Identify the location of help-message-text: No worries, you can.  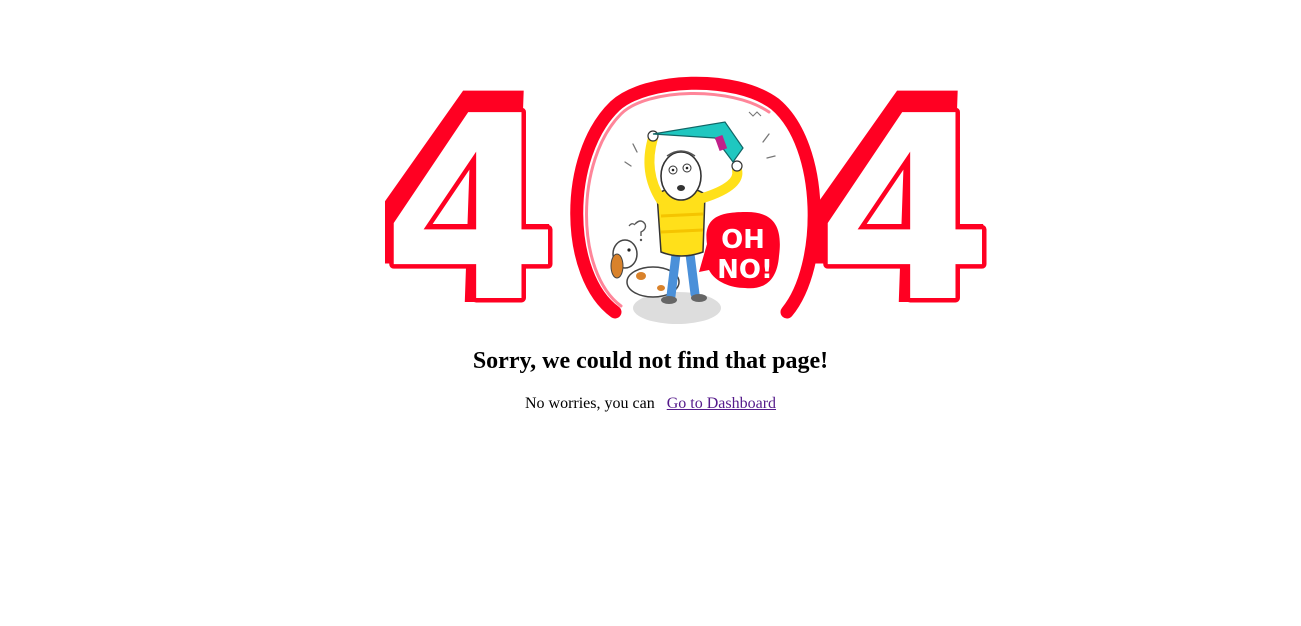
(589, 403).